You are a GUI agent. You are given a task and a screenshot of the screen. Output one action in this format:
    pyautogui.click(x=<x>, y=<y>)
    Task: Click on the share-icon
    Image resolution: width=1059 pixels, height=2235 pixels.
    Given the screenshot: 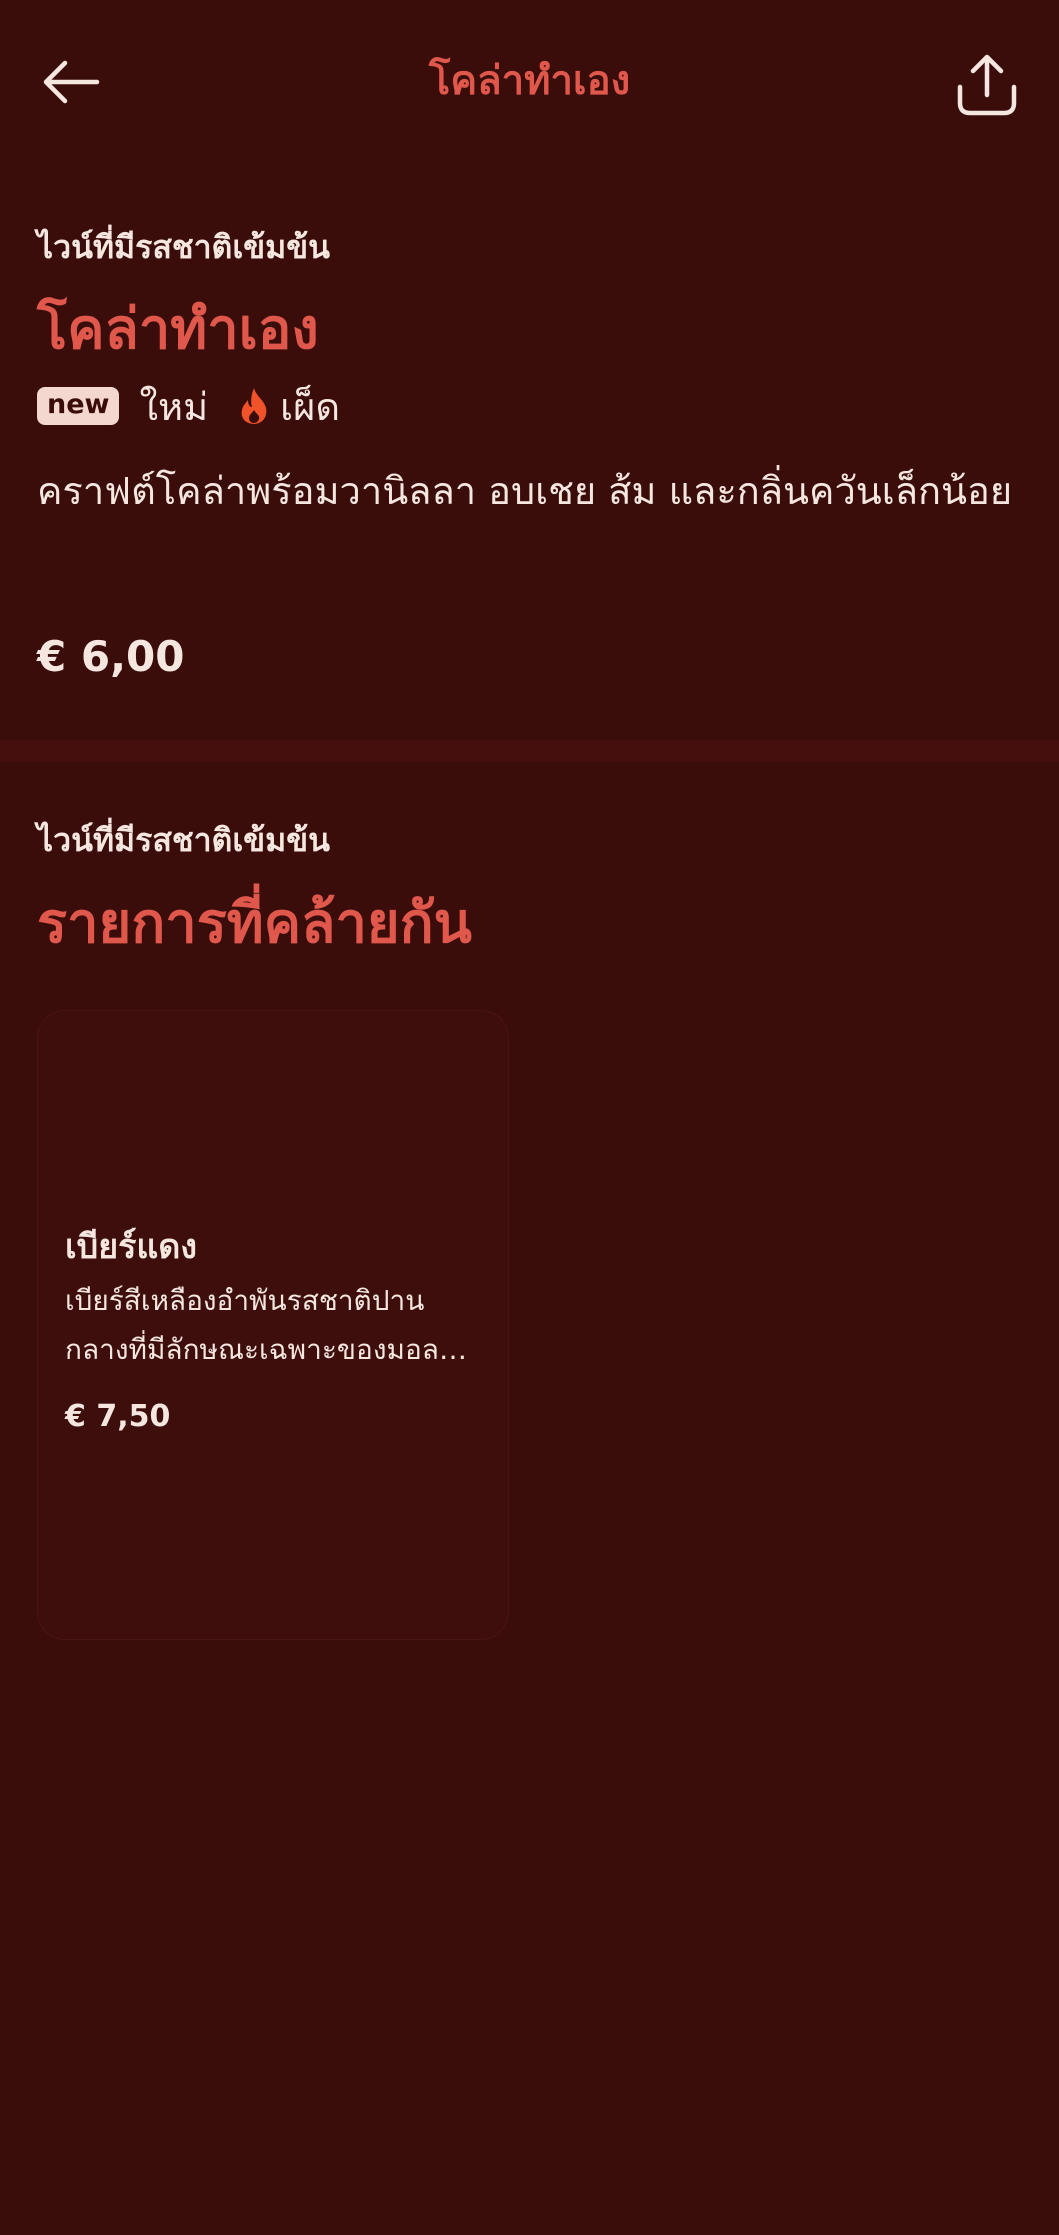 What is the action you would take?
    pyautogui.click(x=987, y=85)
    